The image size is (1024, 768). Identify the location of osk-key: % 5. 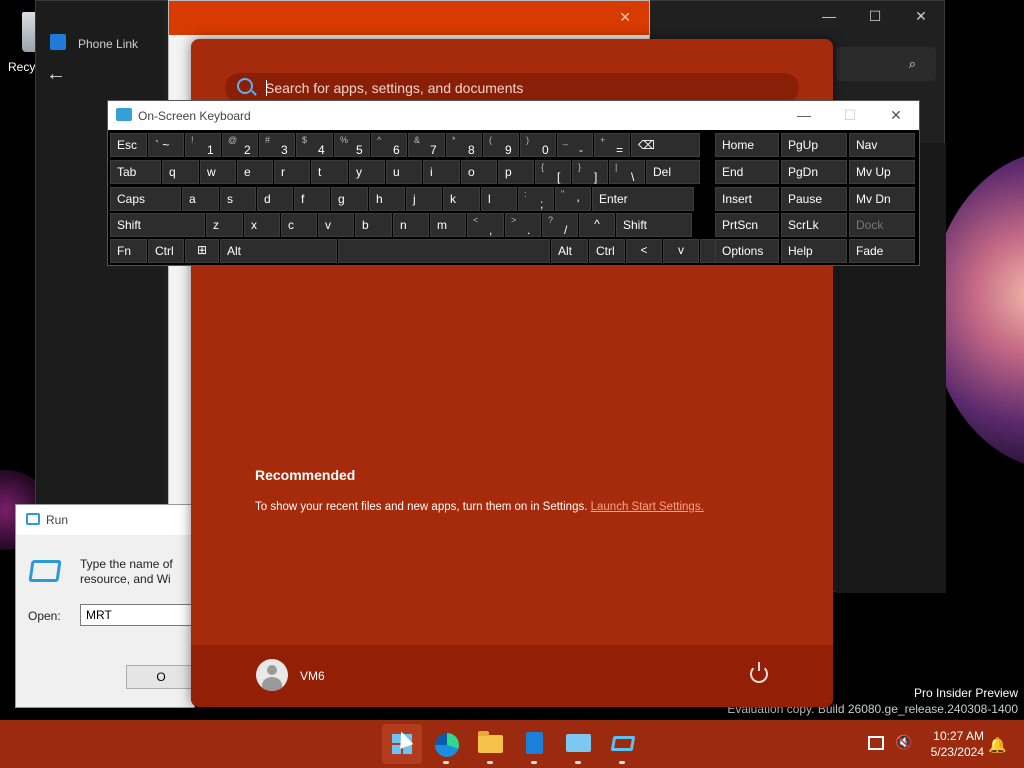
(352, 145).